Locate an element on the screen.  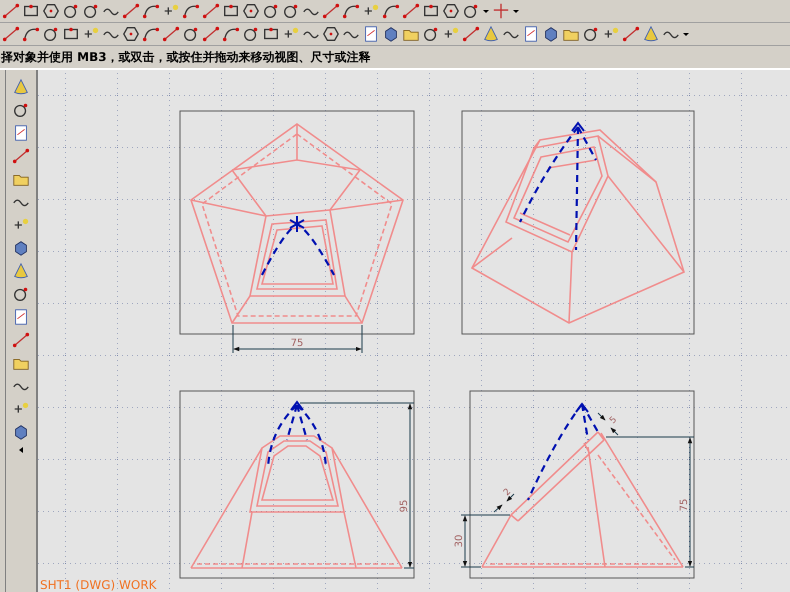
dimension-label: 95 is located at coordinates (404, 506).